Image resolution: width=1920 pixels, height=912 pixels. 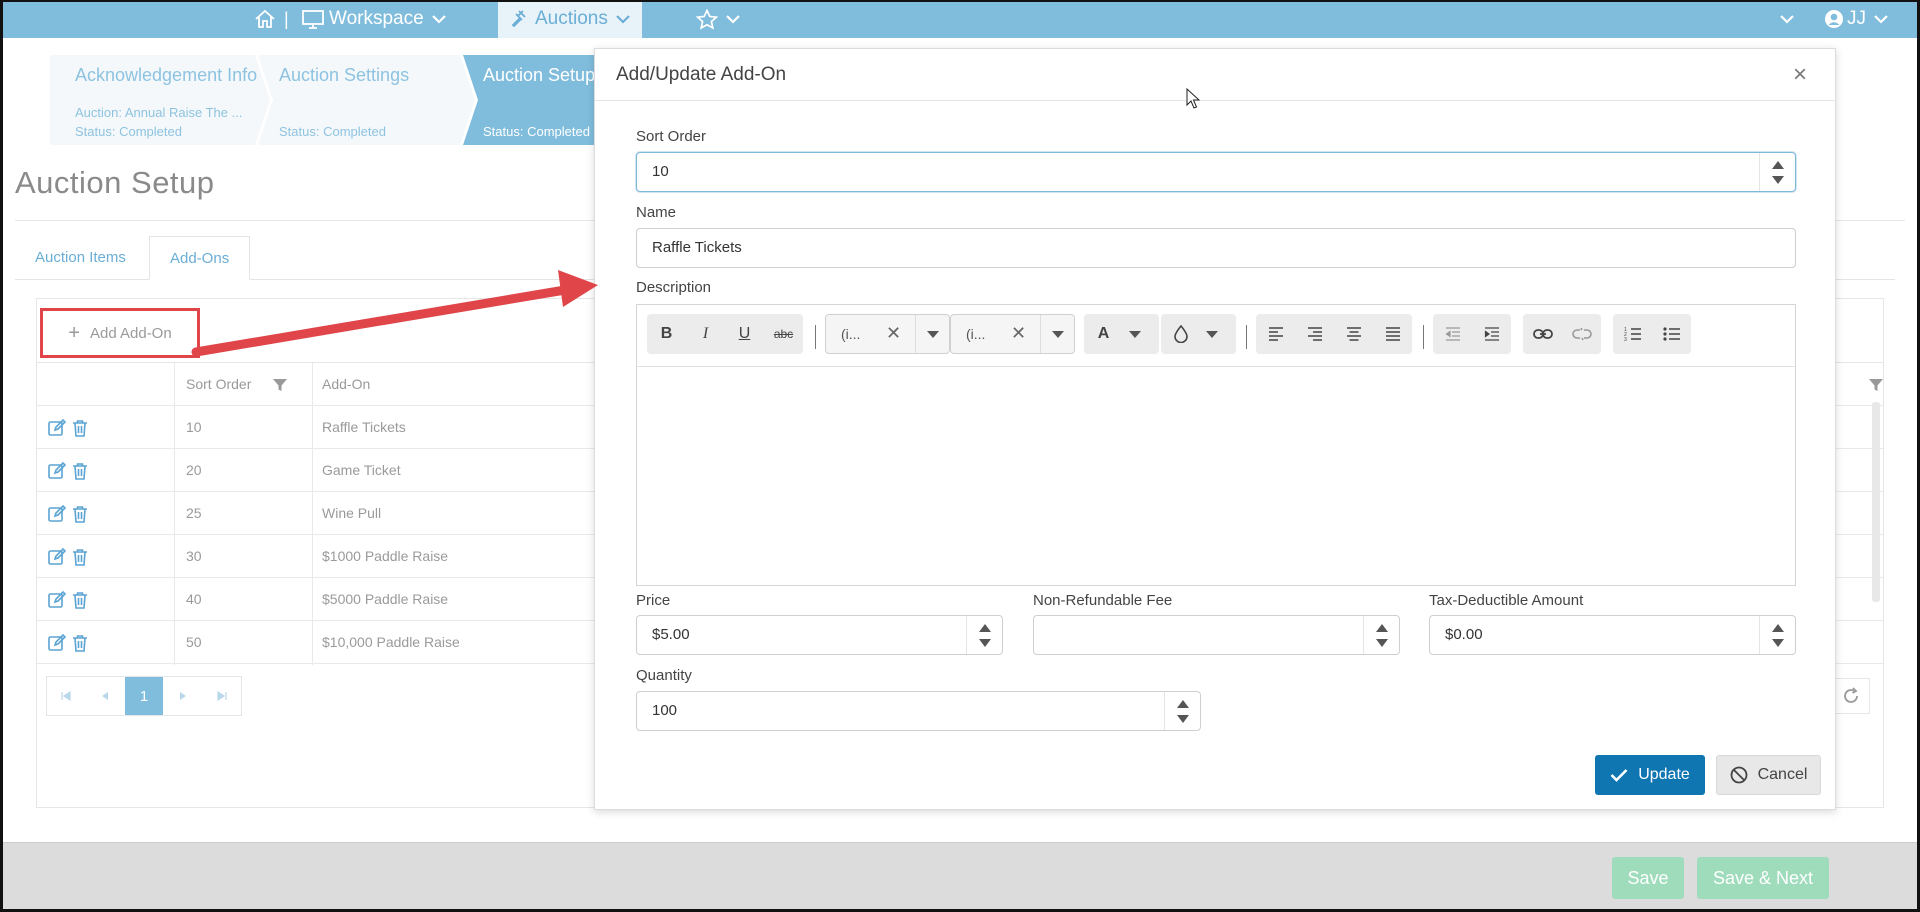 I want to click on prev-page-button, so click(x=105, y=696).